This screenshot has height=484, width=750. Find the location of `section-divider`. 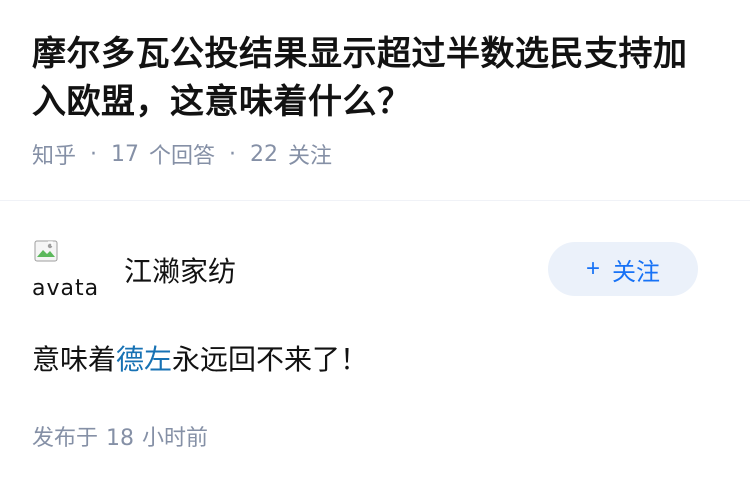

section-divider is located at coordinates (375, 200).